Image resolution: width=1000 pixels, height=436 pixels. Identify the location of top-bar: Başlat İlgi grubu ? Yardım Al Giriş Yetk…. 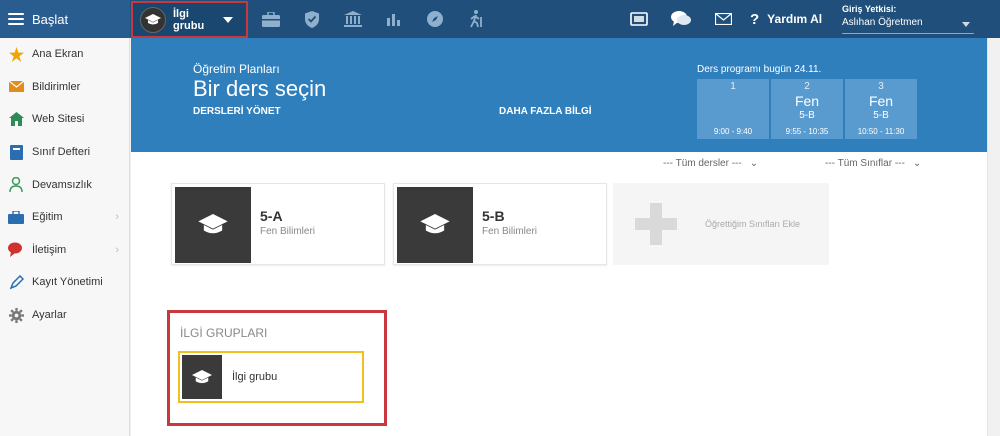
(500, 19).